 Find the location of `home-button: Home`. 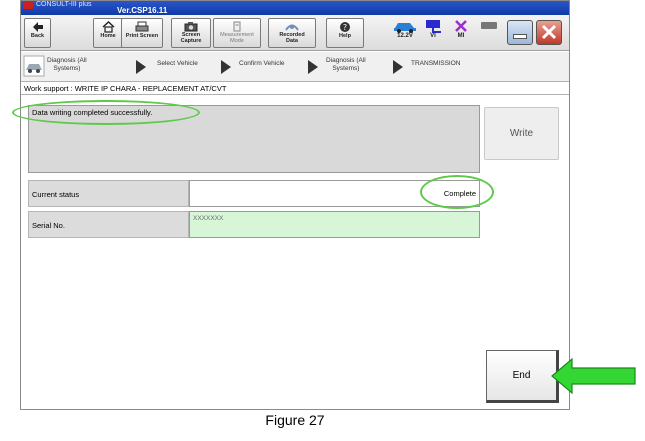

home-button: Home is located at coordinates (108, 33).